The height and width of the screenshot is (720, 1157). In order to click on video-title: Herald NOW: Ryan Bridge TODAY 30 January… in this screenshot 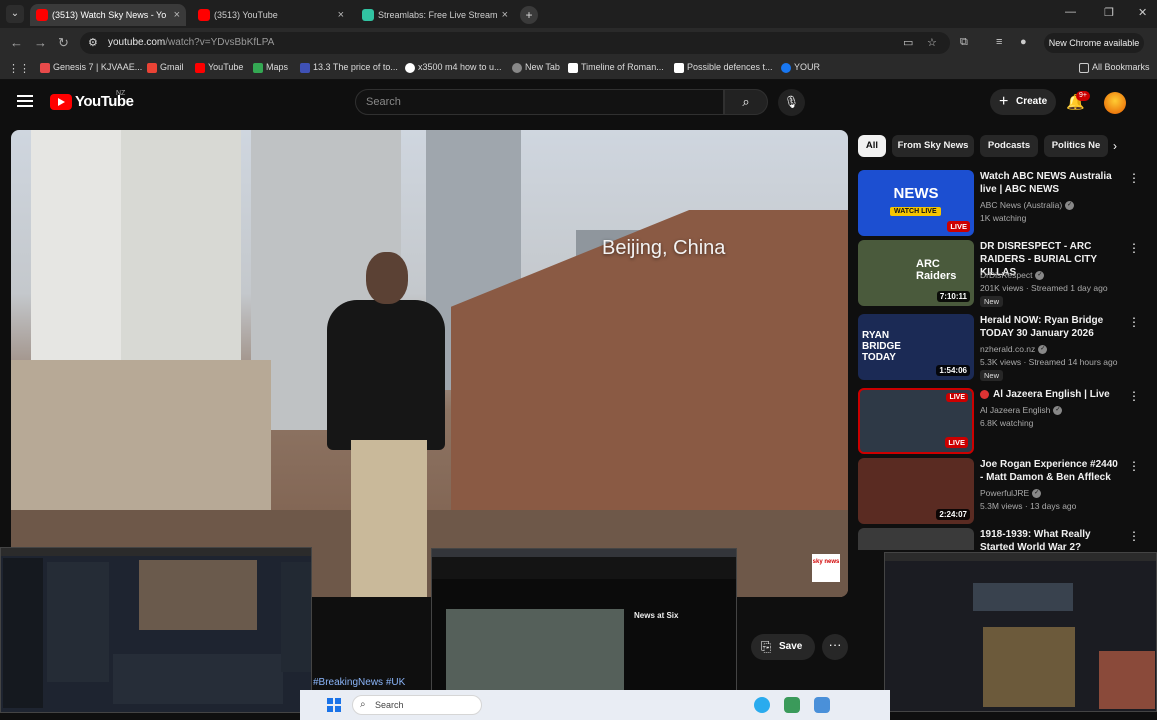, I will do `click(1051, 327)`.